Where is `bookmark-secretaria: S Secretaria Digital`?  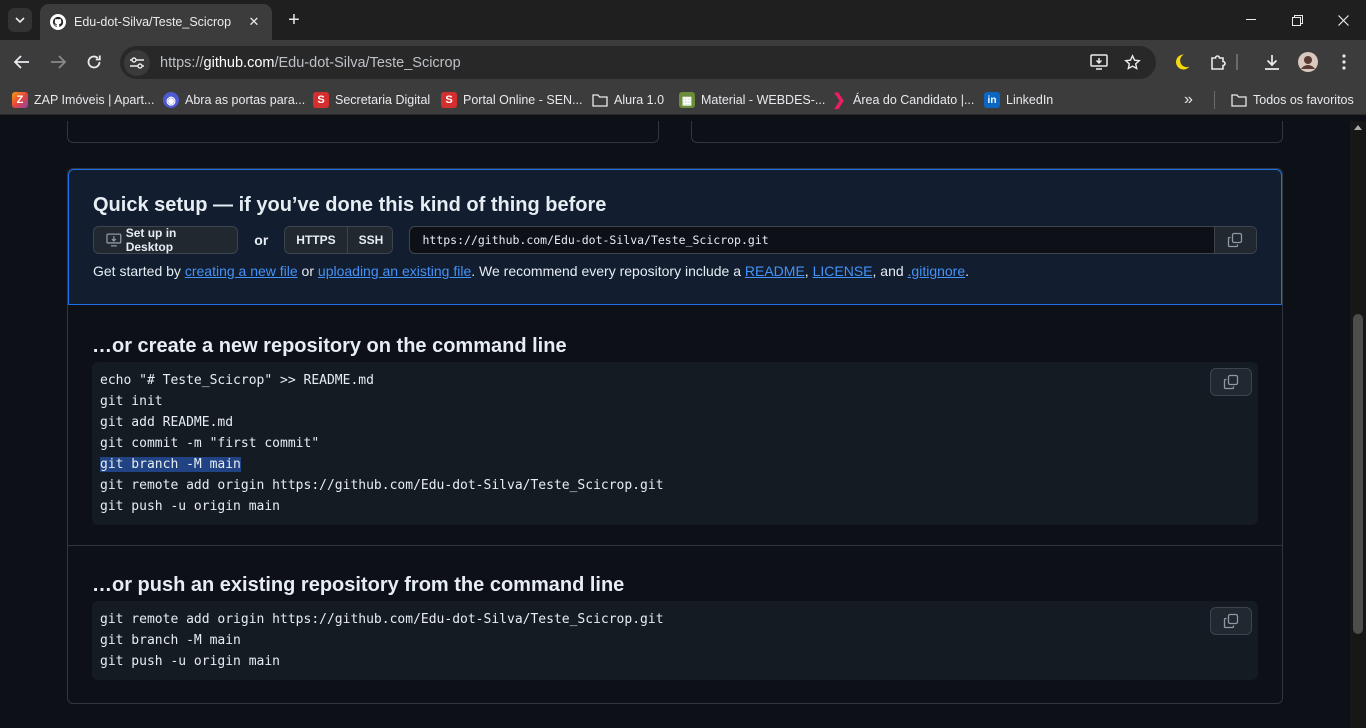
bookmark-secretaria: S Secretaria Digital is located at coordinates (371, 100).